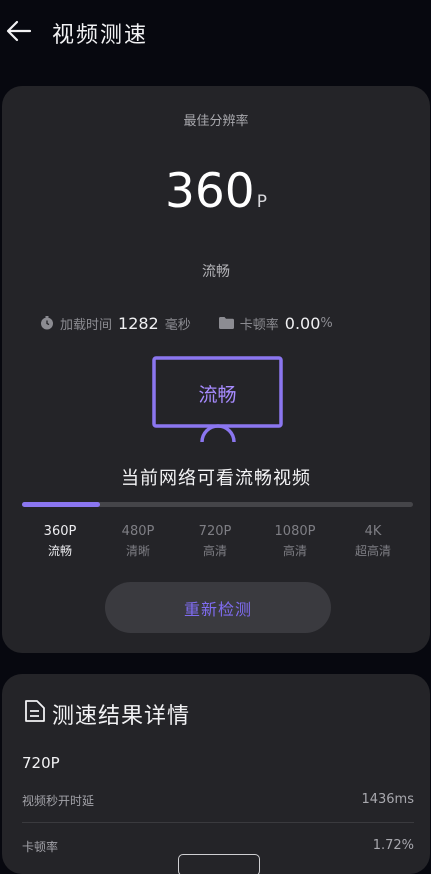 This screenshot has width=431, height=874. Describe the element at coordinates (372, 551) in the screenshot. I see `level-quality: 超高清` at that location.